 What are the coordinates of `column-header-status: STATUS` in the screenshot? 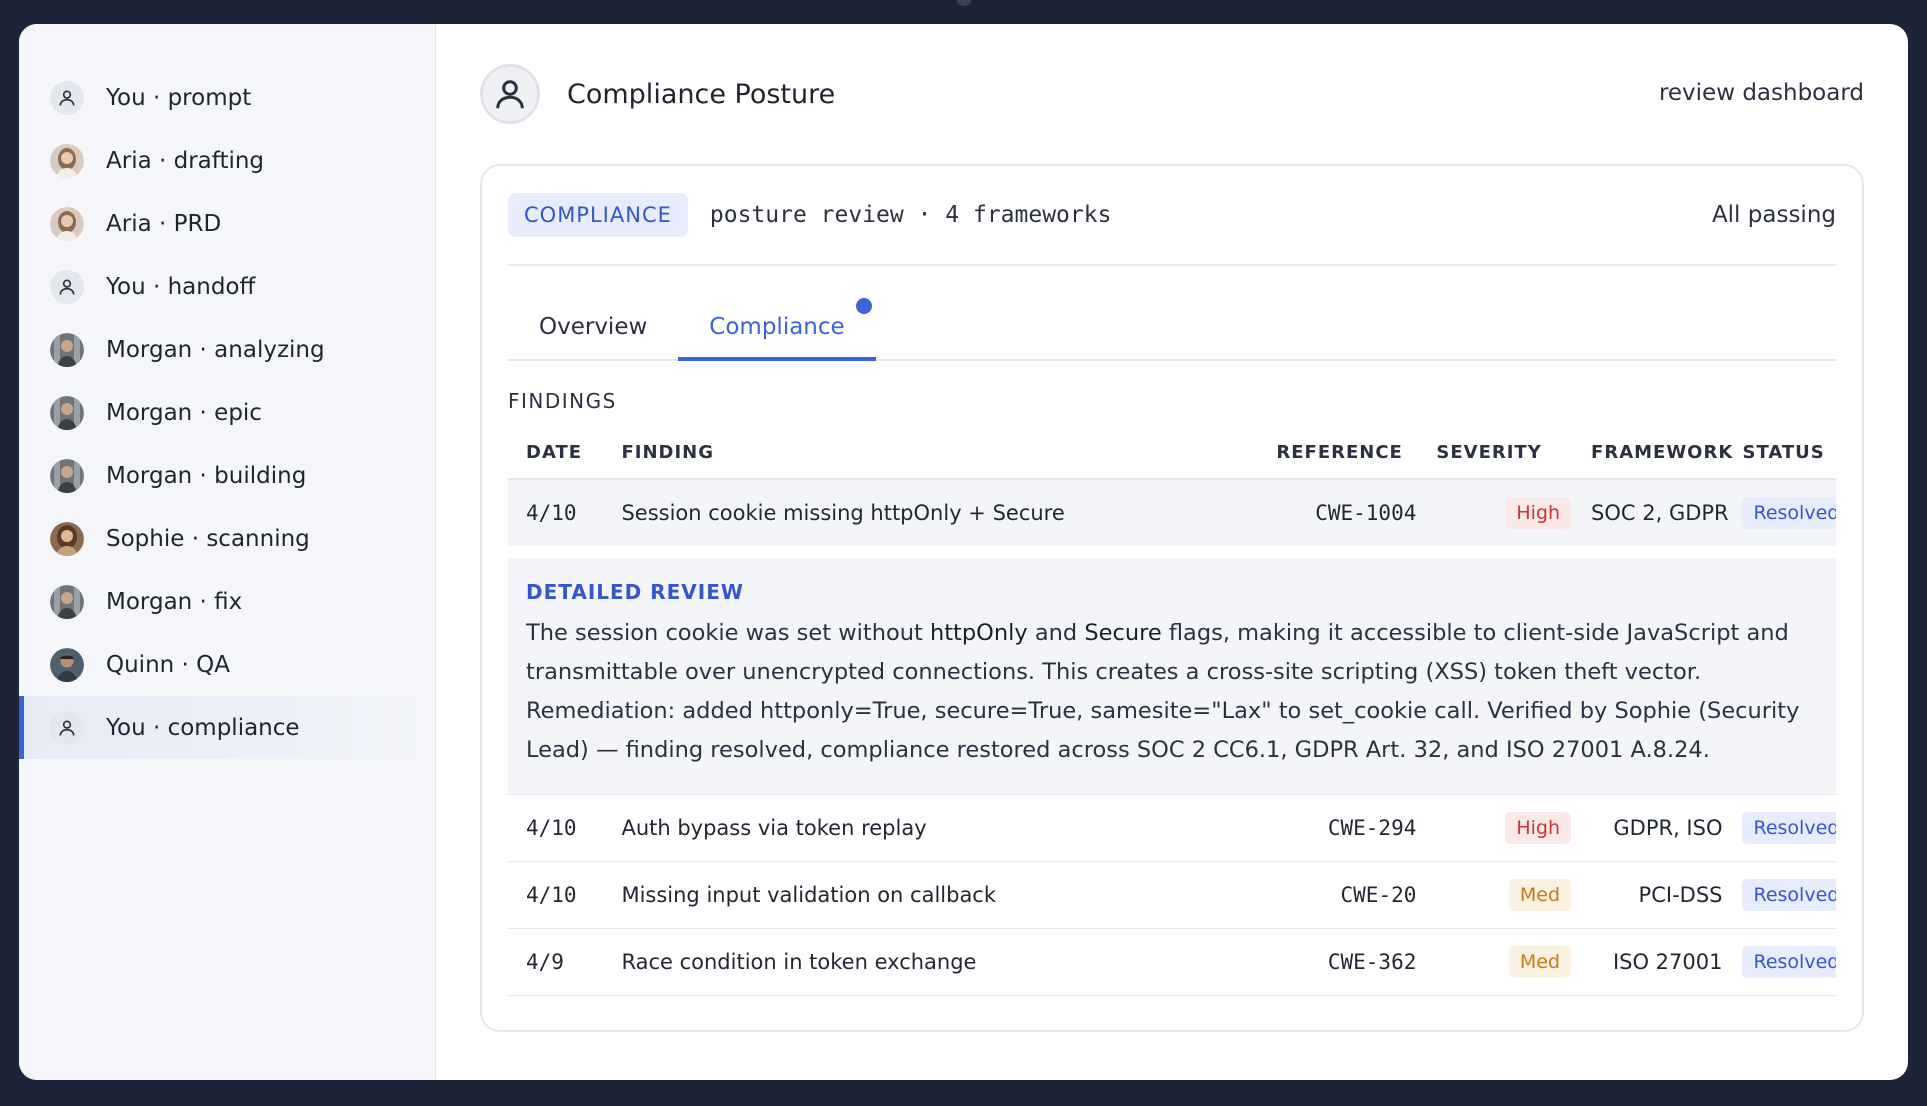 It's located at (1784, 453).